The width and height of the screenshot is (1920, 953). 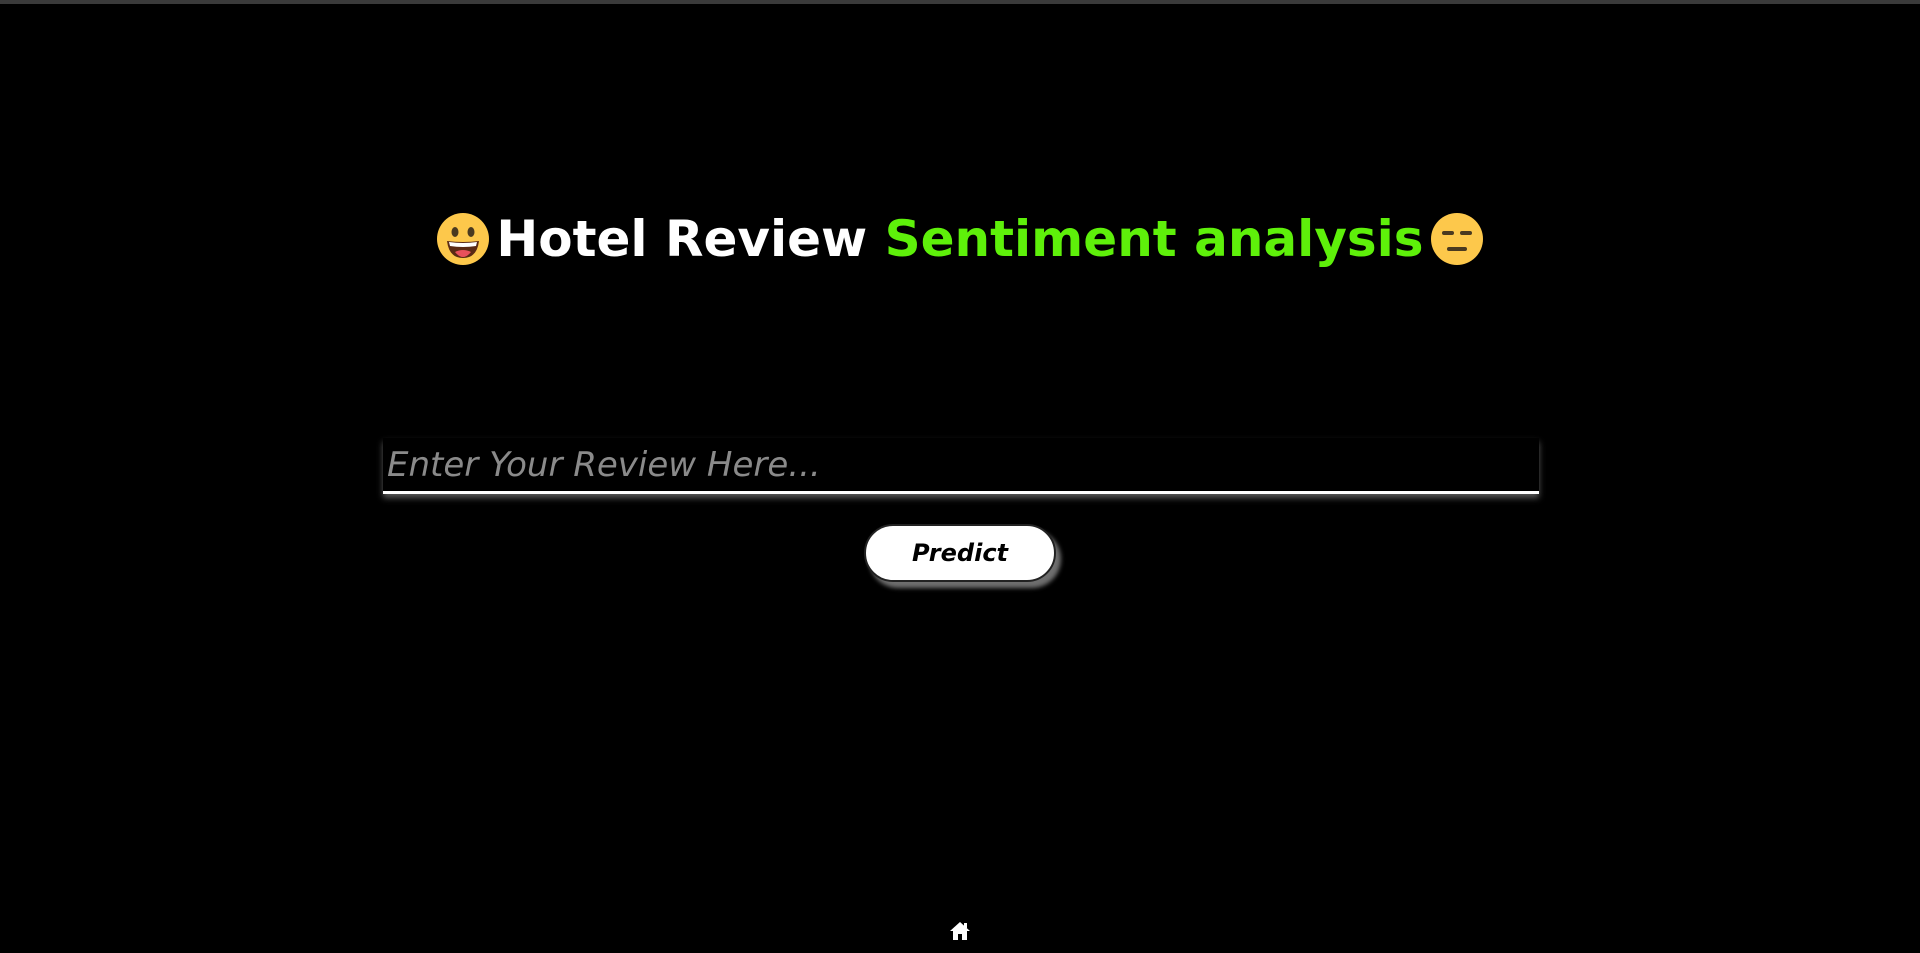 I want to click on grinning-face-icon, so click(x=463, y=238).